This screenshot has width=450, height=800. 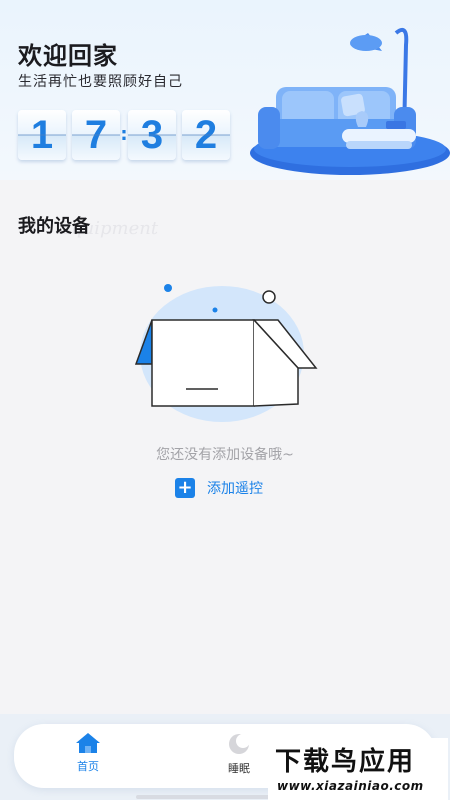 I want to click on nav-label-home: 首页, so click(x=88, y=766).